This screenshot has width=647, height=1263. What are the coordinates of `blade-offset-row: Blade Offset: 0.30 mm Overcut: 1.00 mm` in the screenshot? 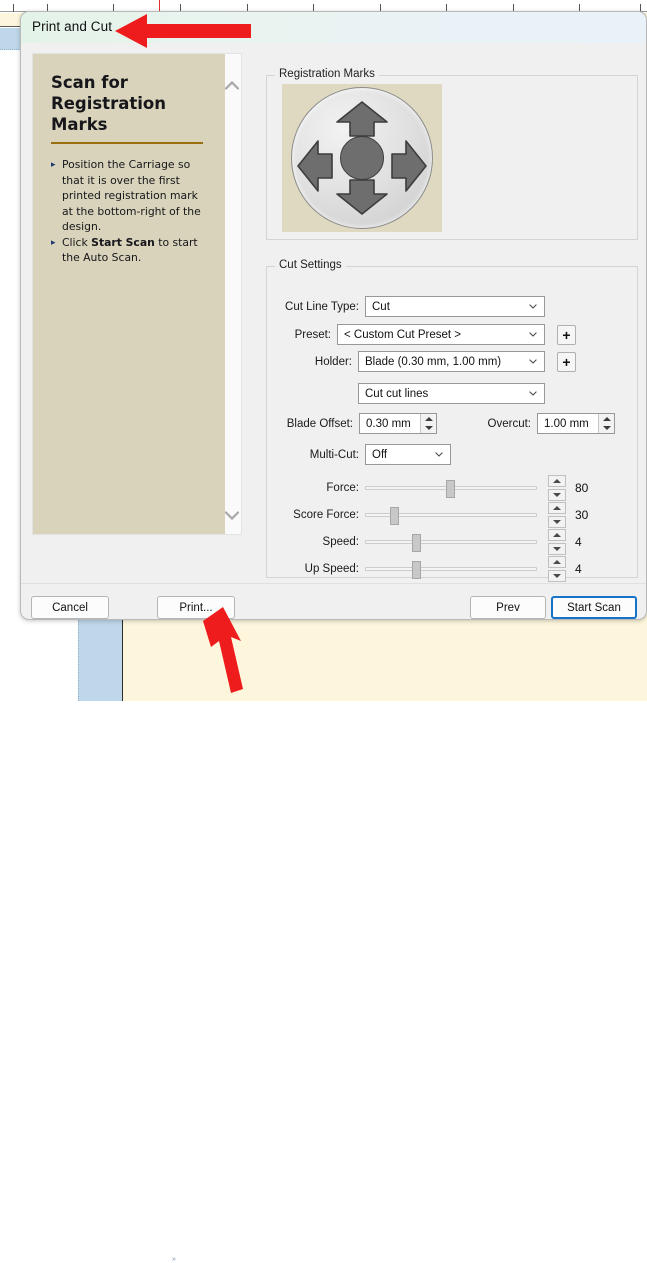 It's located at (452, 423).